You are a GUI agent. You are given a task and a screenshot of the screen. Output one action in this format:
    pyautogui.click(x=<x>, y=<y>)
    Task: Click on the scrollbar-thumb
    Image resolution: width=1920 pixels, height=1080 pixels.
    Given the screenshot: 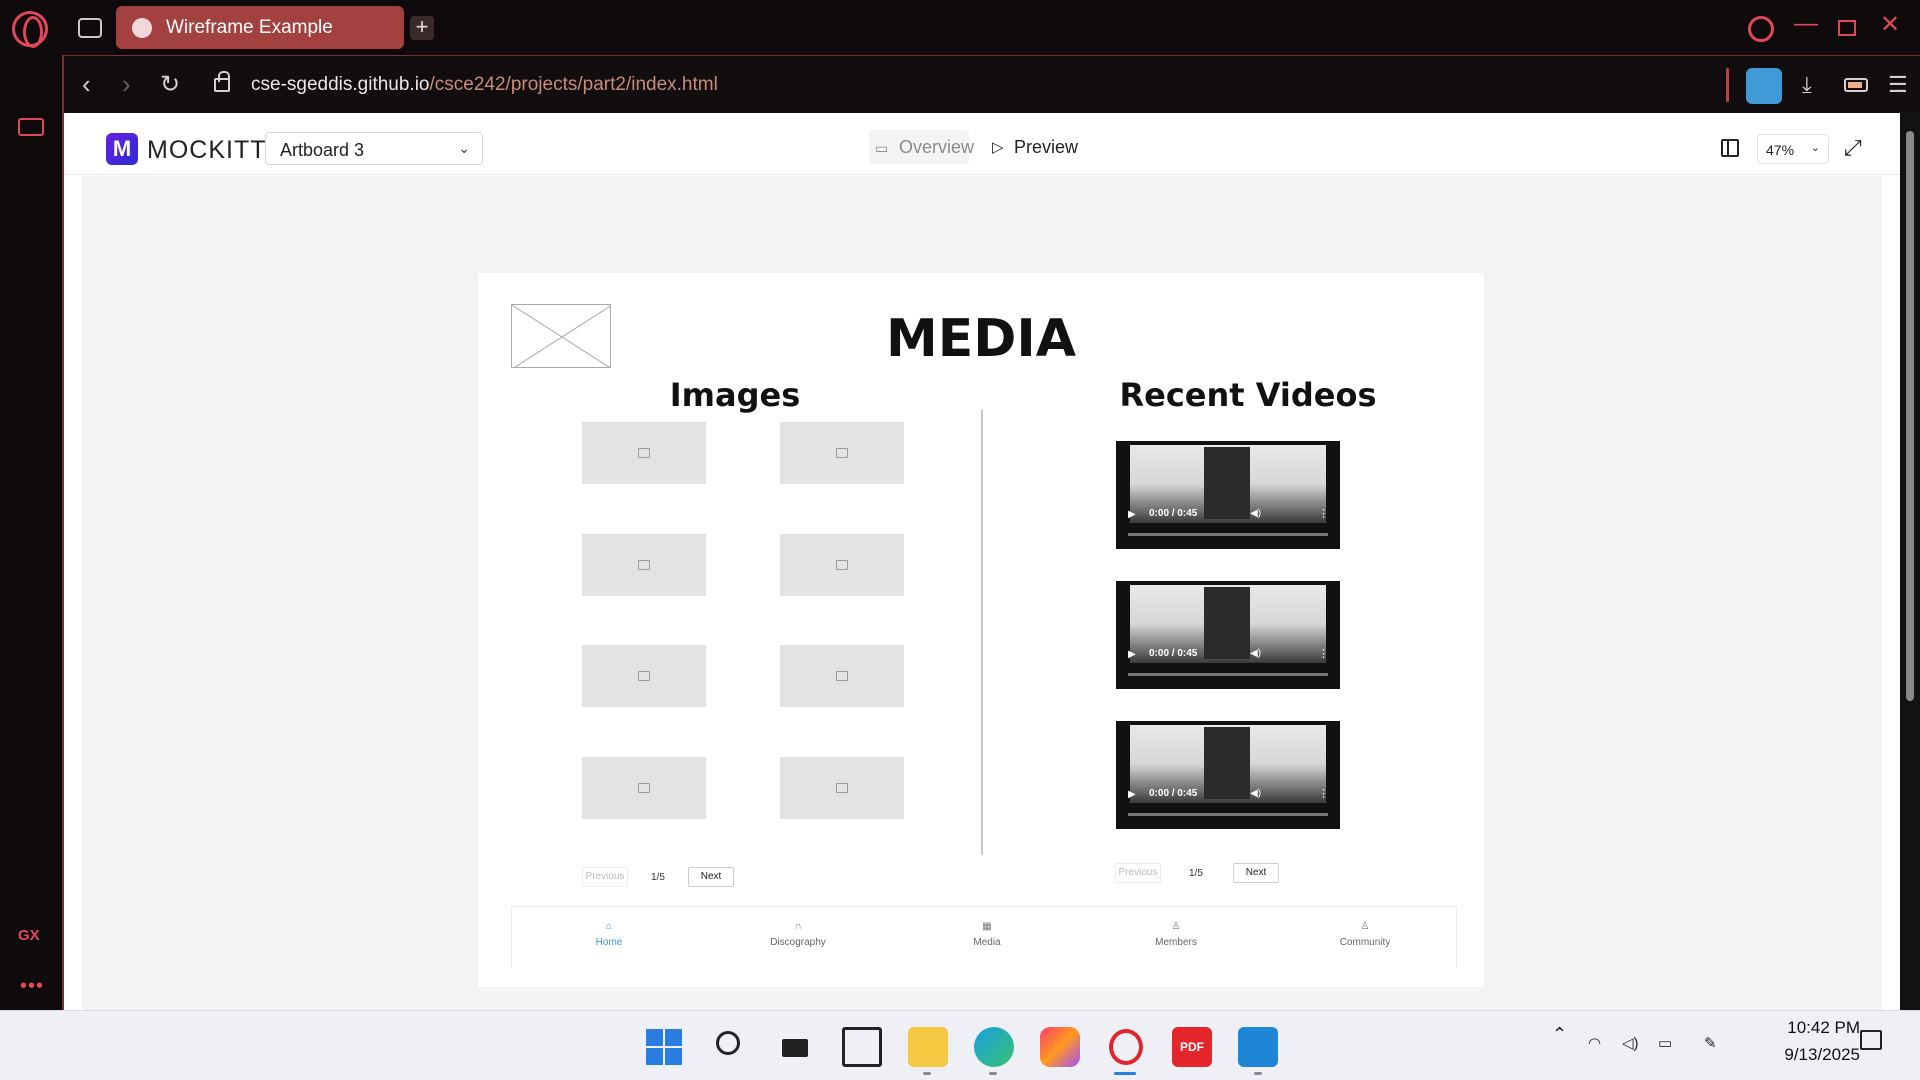 What is the action you would take?
    pyautogui.click(x=1910, y=416)
    